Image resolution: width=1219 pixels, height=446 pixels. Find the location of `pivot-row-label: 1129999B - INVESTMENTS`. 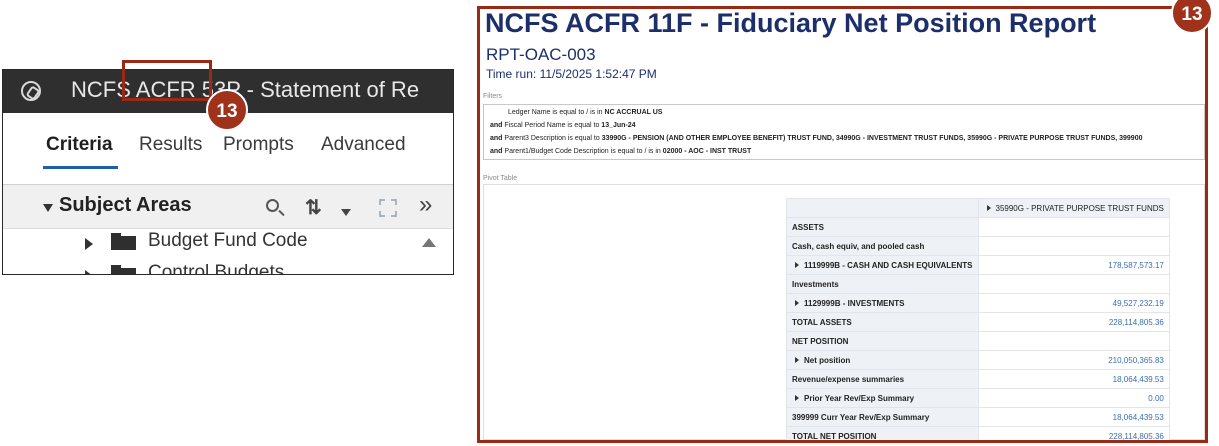

pivot-row-label: 1129999B - INVESTMENTS is located at coordinates (882, 303).